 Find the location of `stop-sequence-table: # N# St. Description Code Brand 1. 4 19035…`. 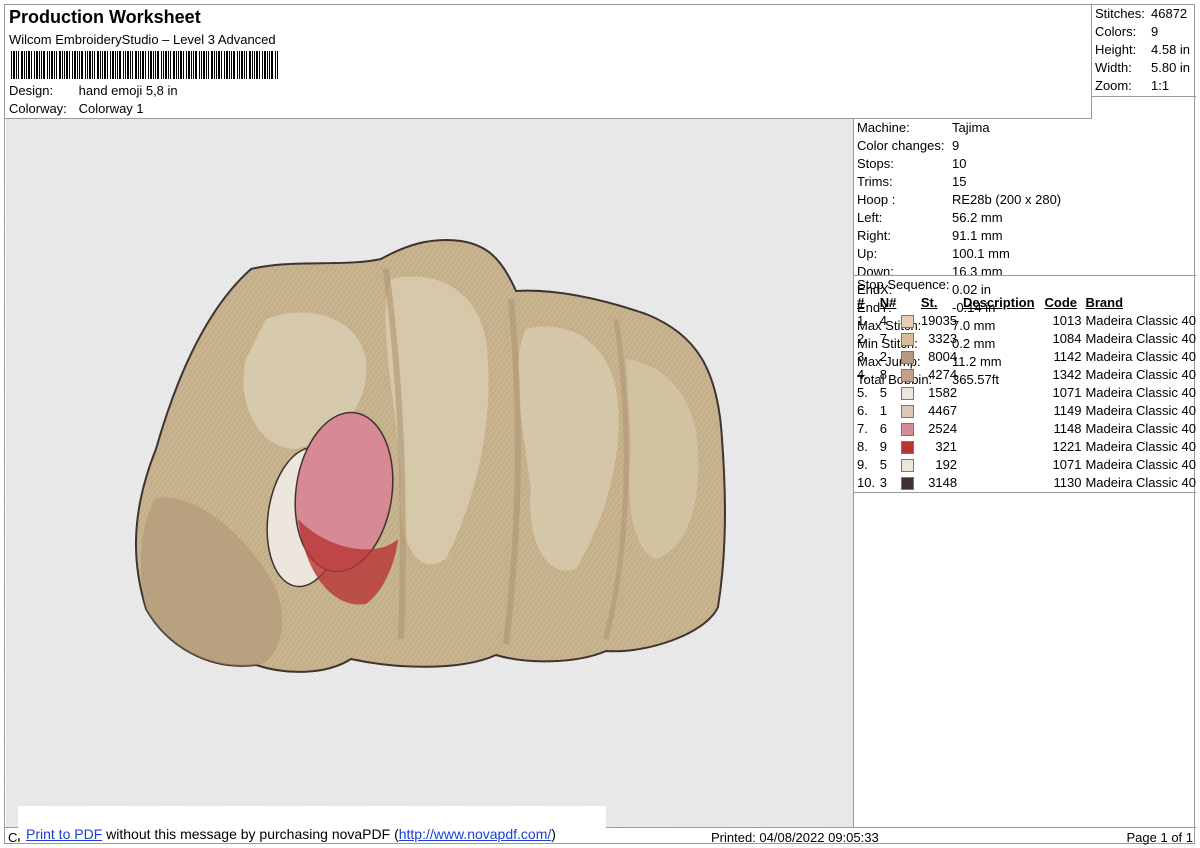

stop-sequence-table: # N# St. Description Code Brand 1. 4 19035… is located at coordinates (1026, 393).